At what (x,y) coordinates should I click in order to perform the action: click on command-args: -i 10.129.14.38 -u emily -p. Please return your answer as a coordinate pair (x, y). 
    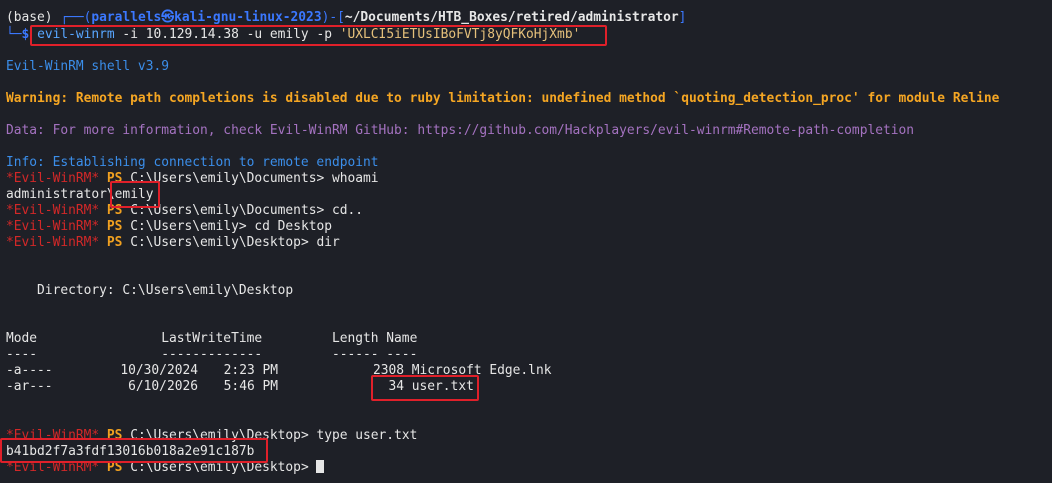
    Looking at the image, I should click on (227, 34).